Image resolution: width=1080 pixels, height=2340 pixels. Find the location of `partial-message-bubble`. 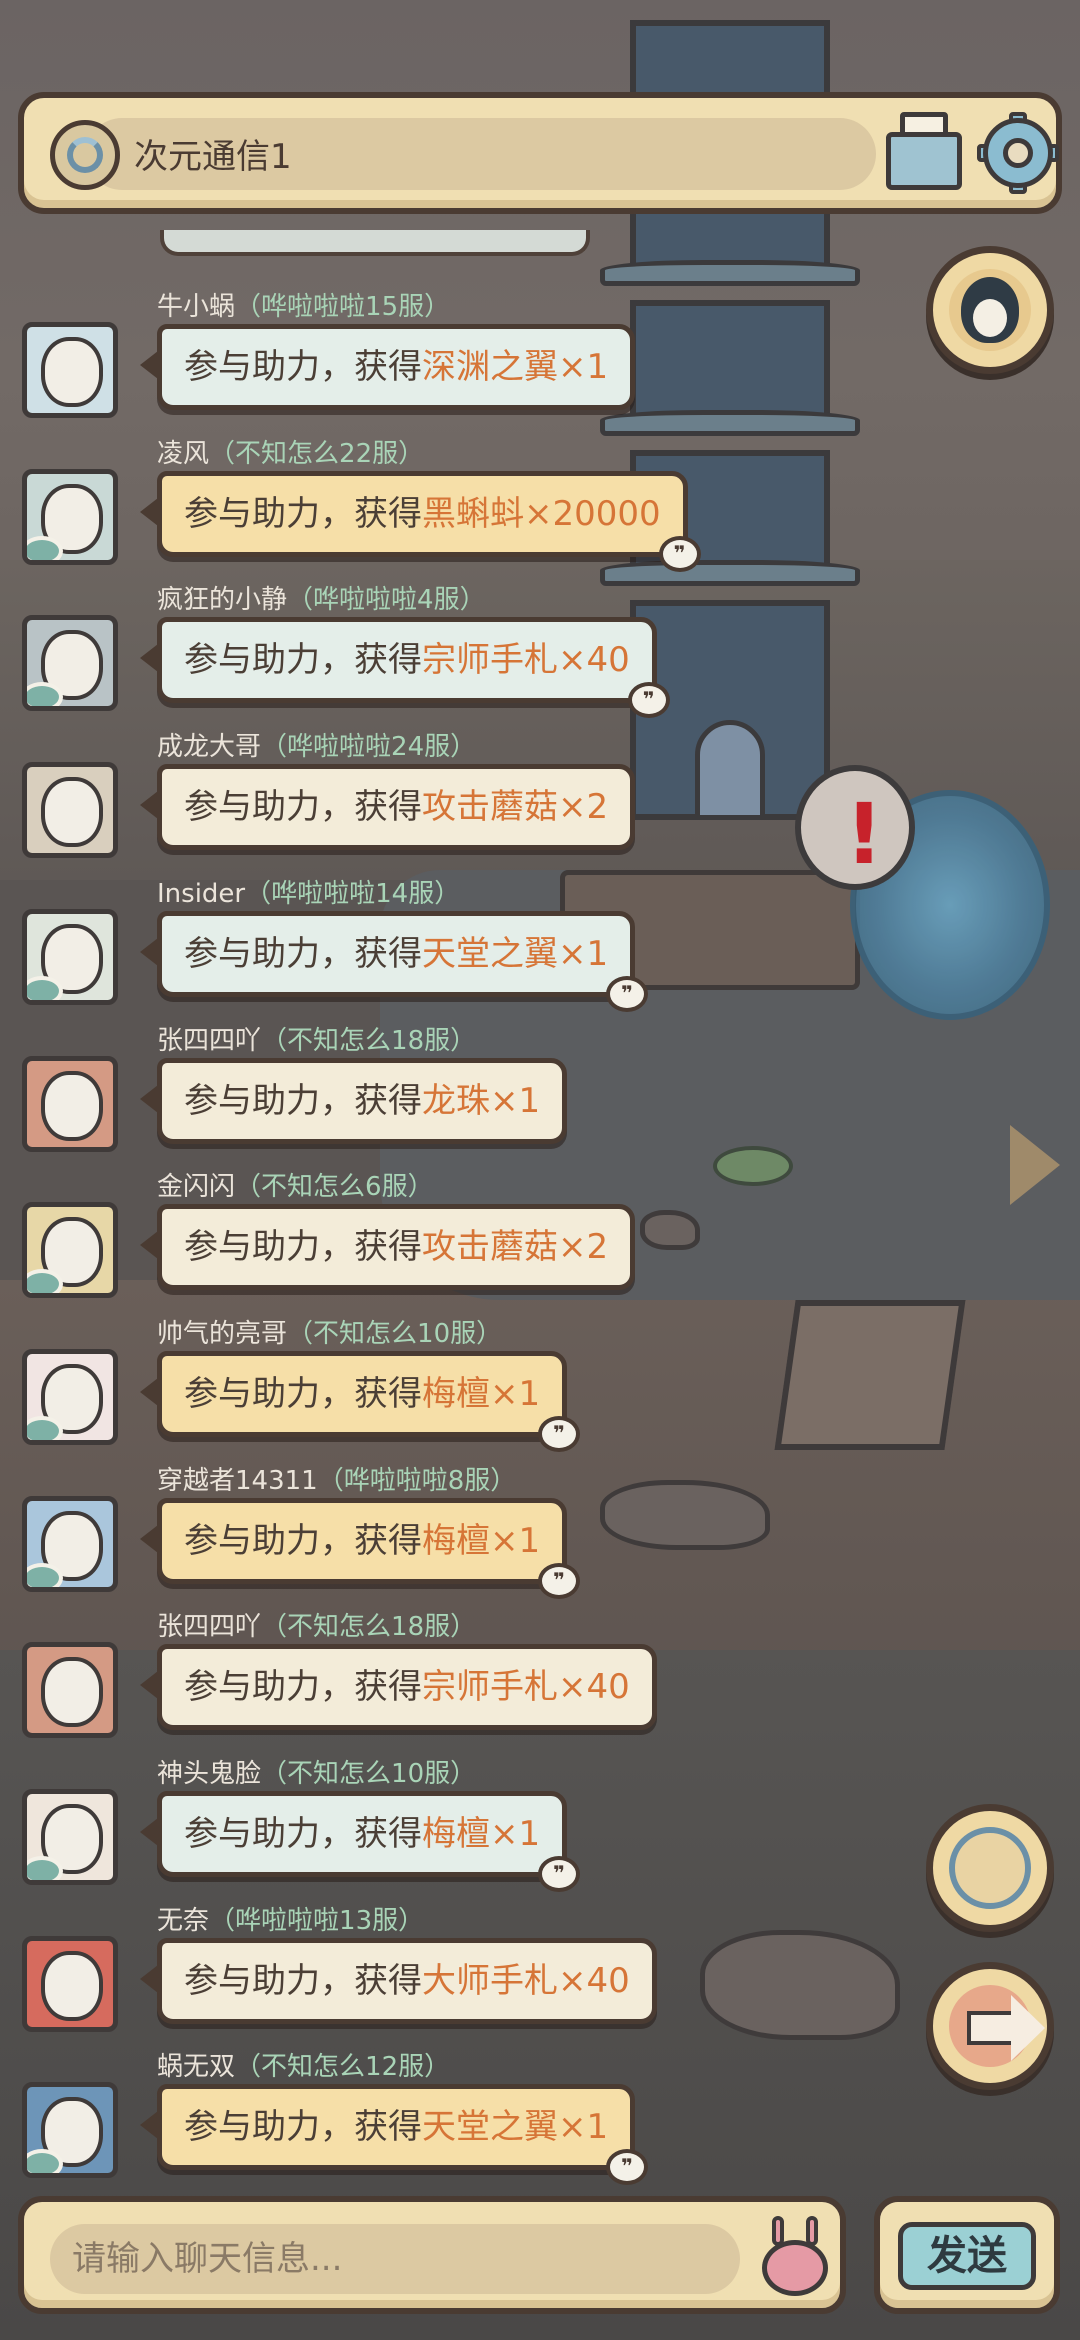

partial-message-bubble is located at coordinates (375, 243).